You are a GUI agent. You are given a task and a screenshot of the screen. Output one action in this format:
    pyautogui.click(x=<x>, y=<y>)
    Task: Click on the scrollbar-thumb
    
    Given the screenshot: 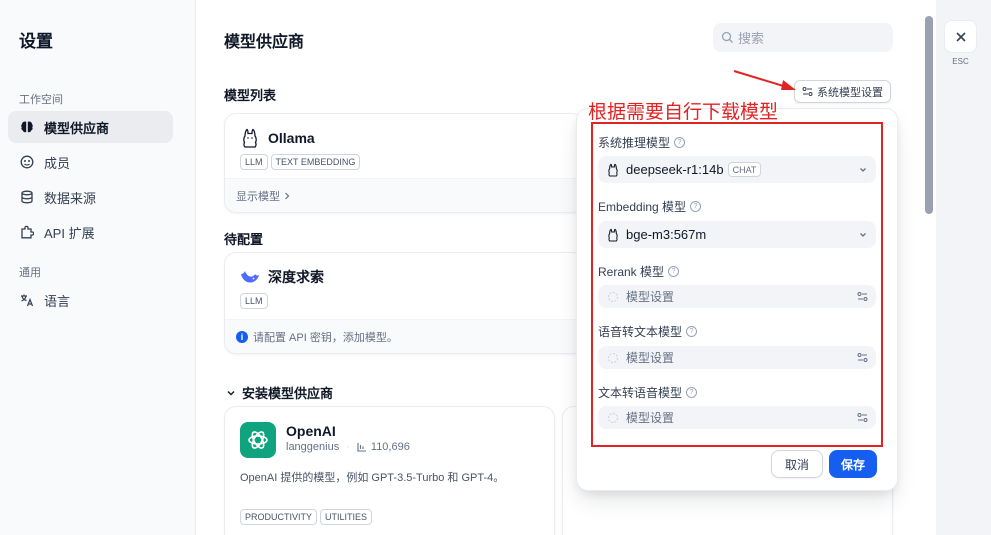 What is the action you would take?
    pyautogui.click(x=929, y=115)
    